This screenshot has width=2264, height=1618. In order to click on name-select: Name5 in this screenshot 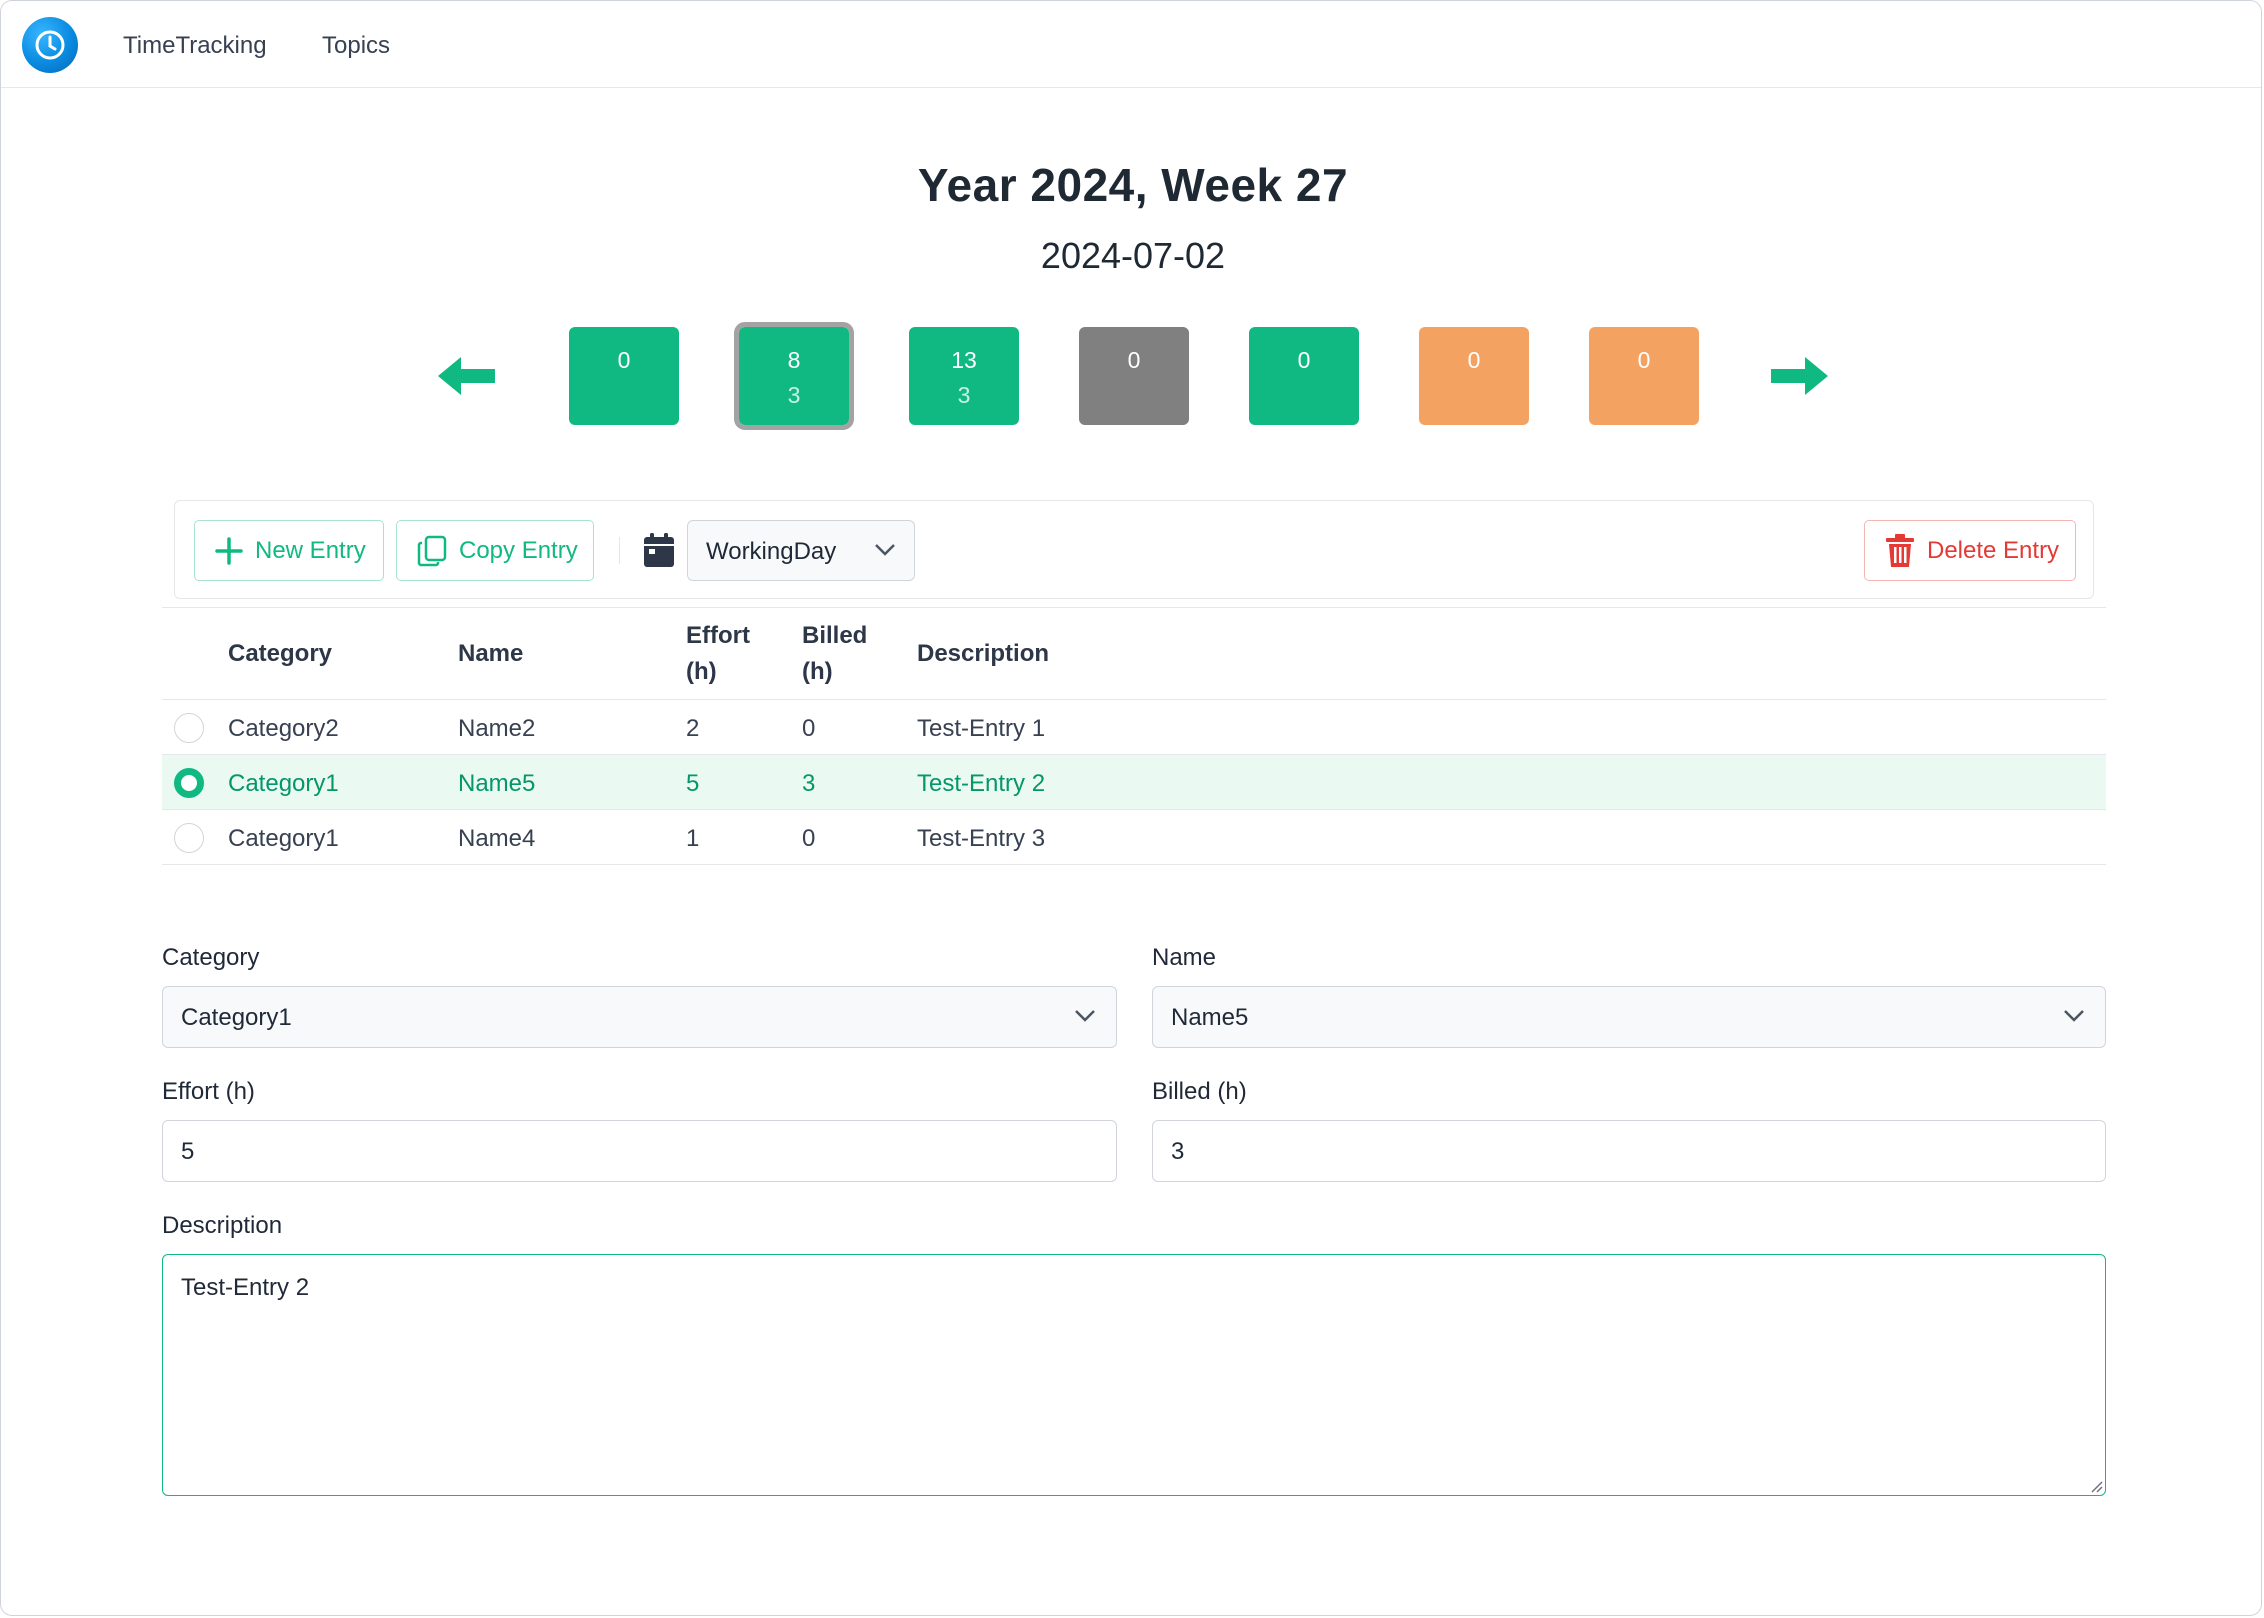, I will do `click(1629, 1017)`.